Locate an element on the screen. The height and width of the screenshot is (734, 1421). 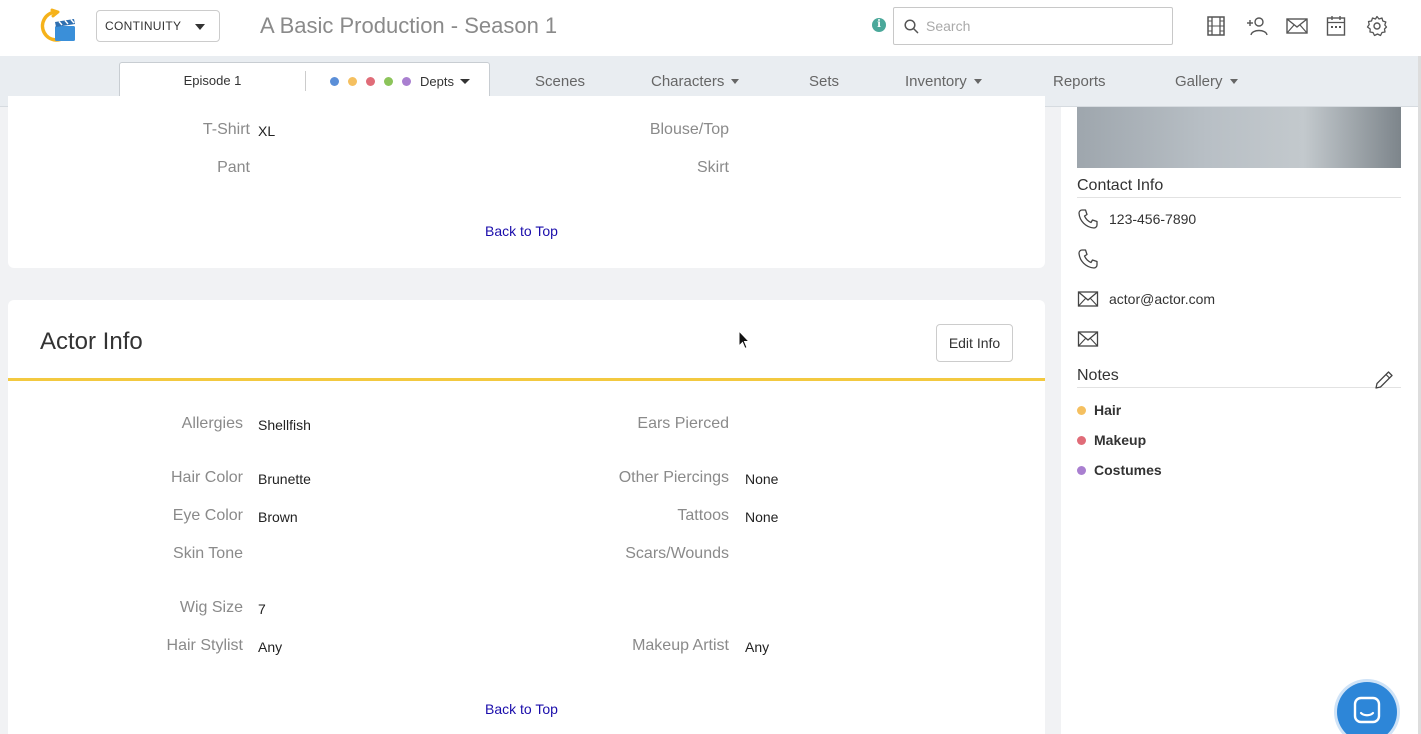
phone-number: 123-456-7890 is located at coordinates (1153, 219).